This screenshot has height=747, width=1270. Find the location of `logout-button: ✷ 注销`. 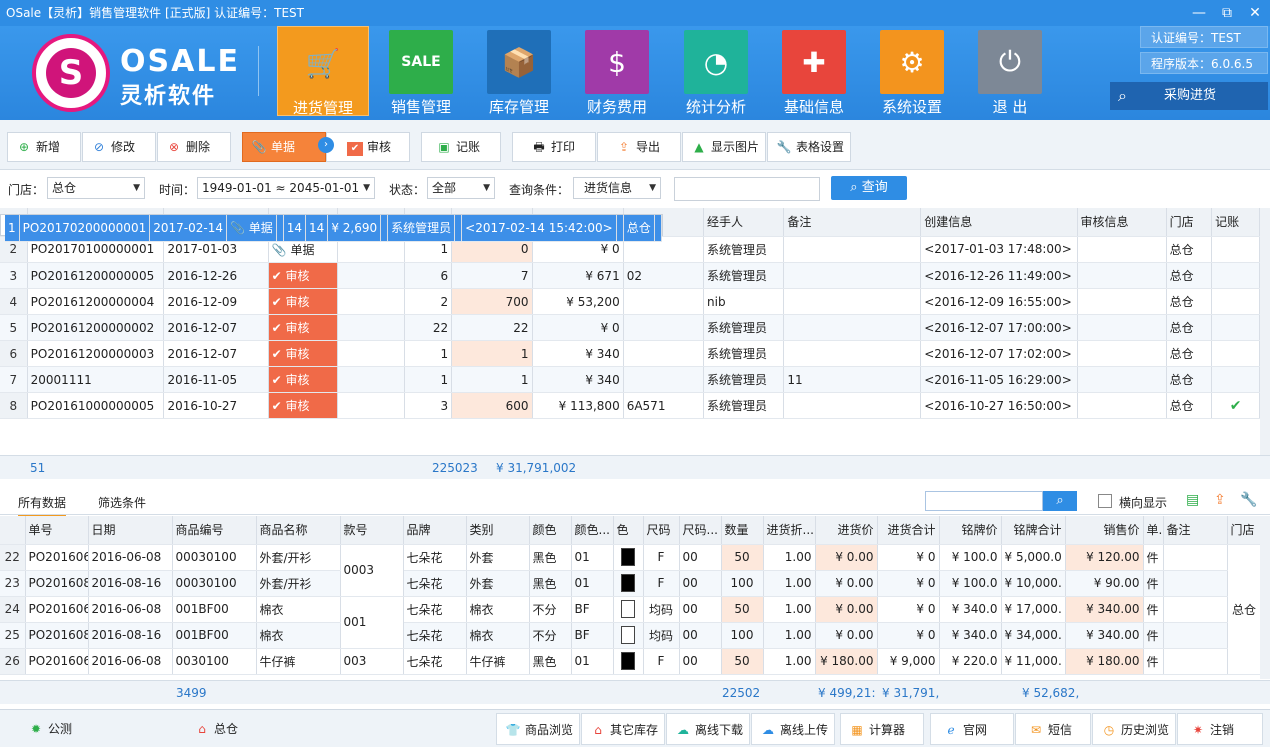

logout-button: ✷ 注销 is located at coordinates (1220, 729).